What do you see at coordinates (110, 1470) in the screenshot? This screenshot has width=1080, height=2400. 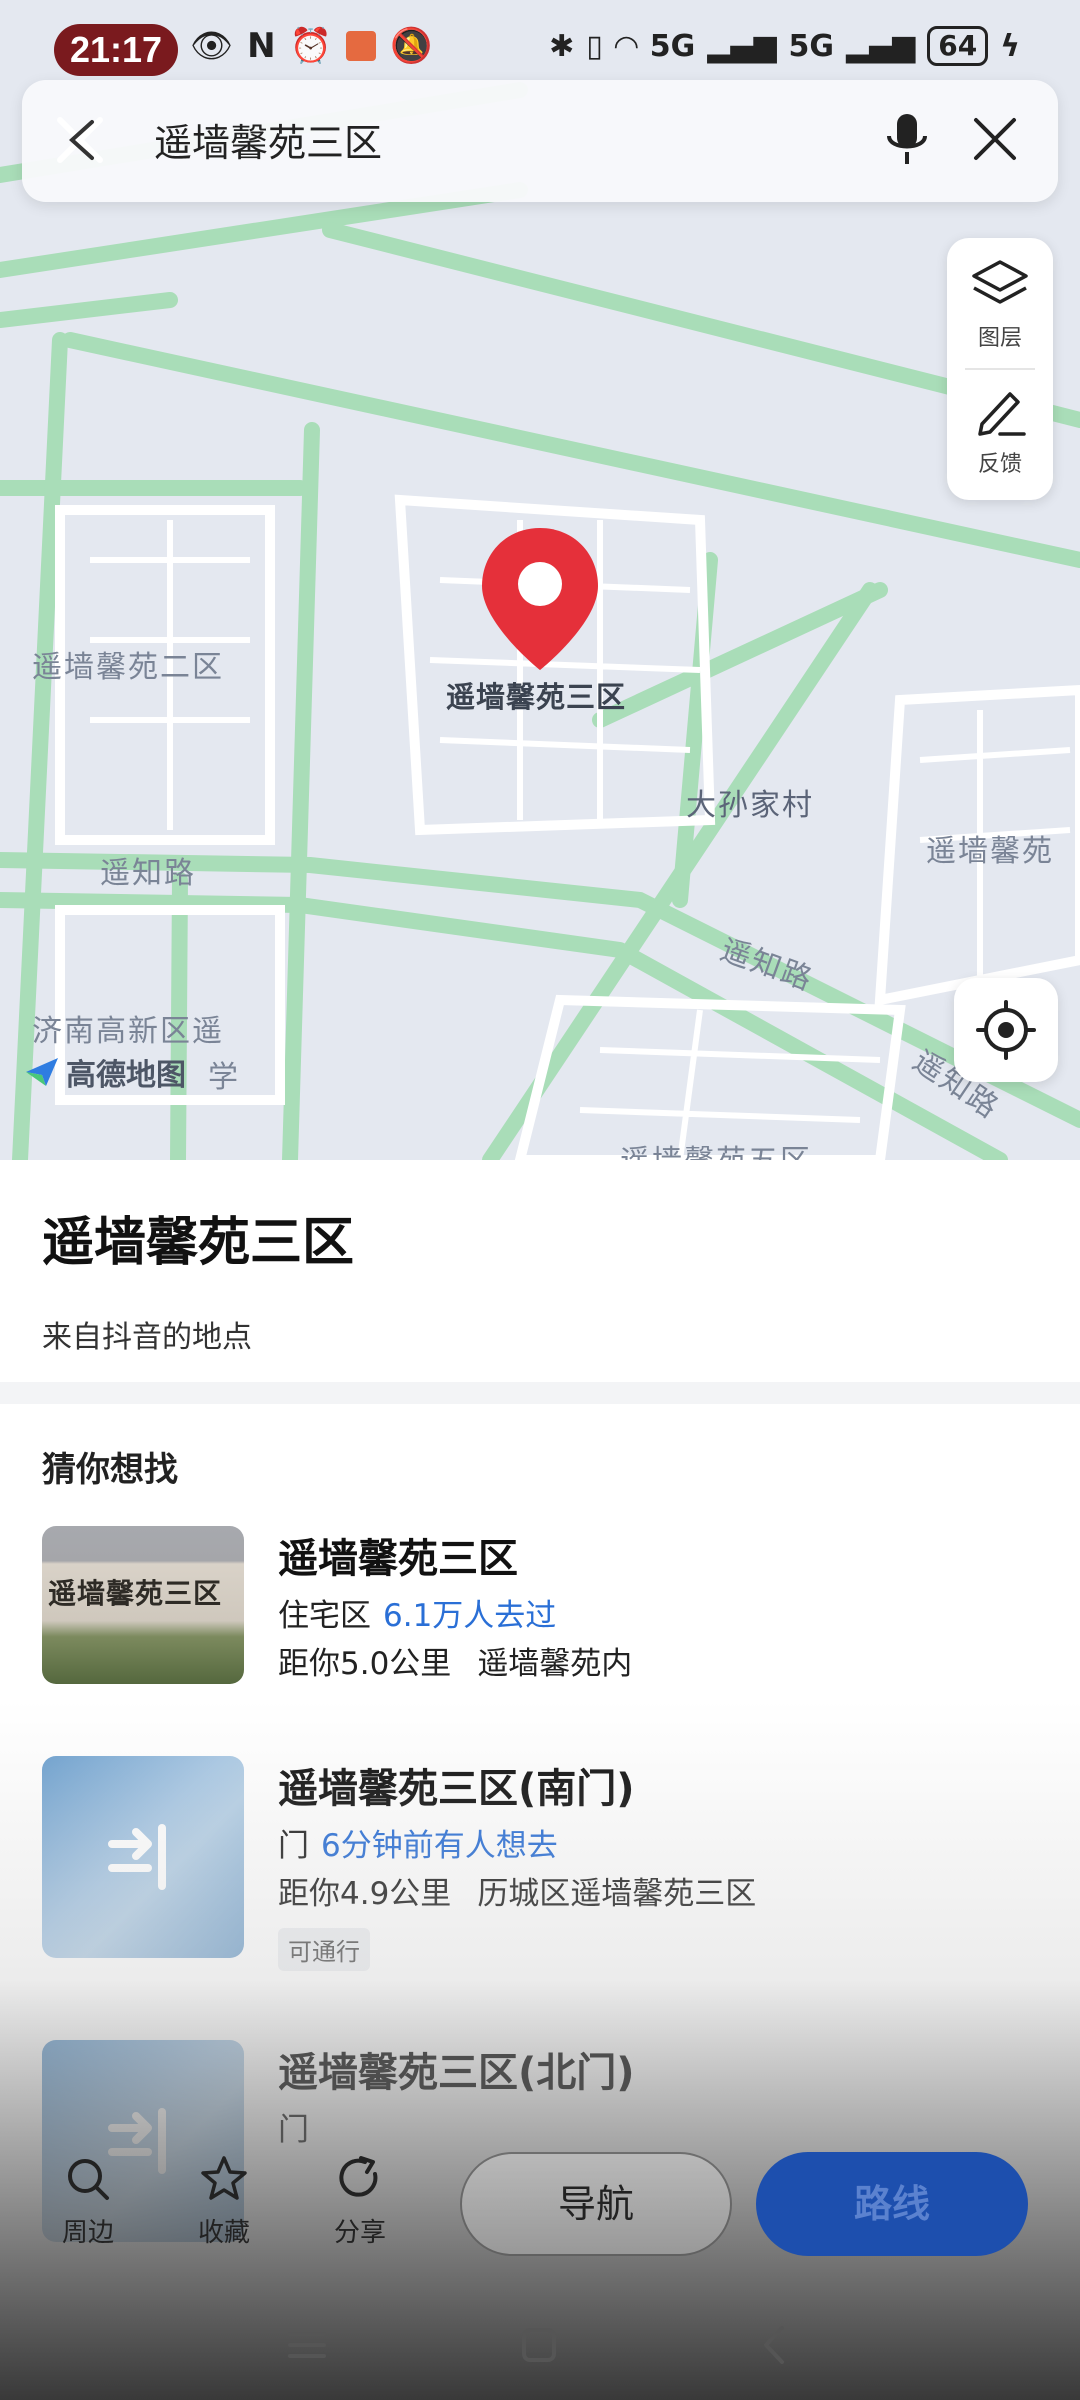 I see `suggestions-title: 猜你想找` at bounding box center [110, 1470].